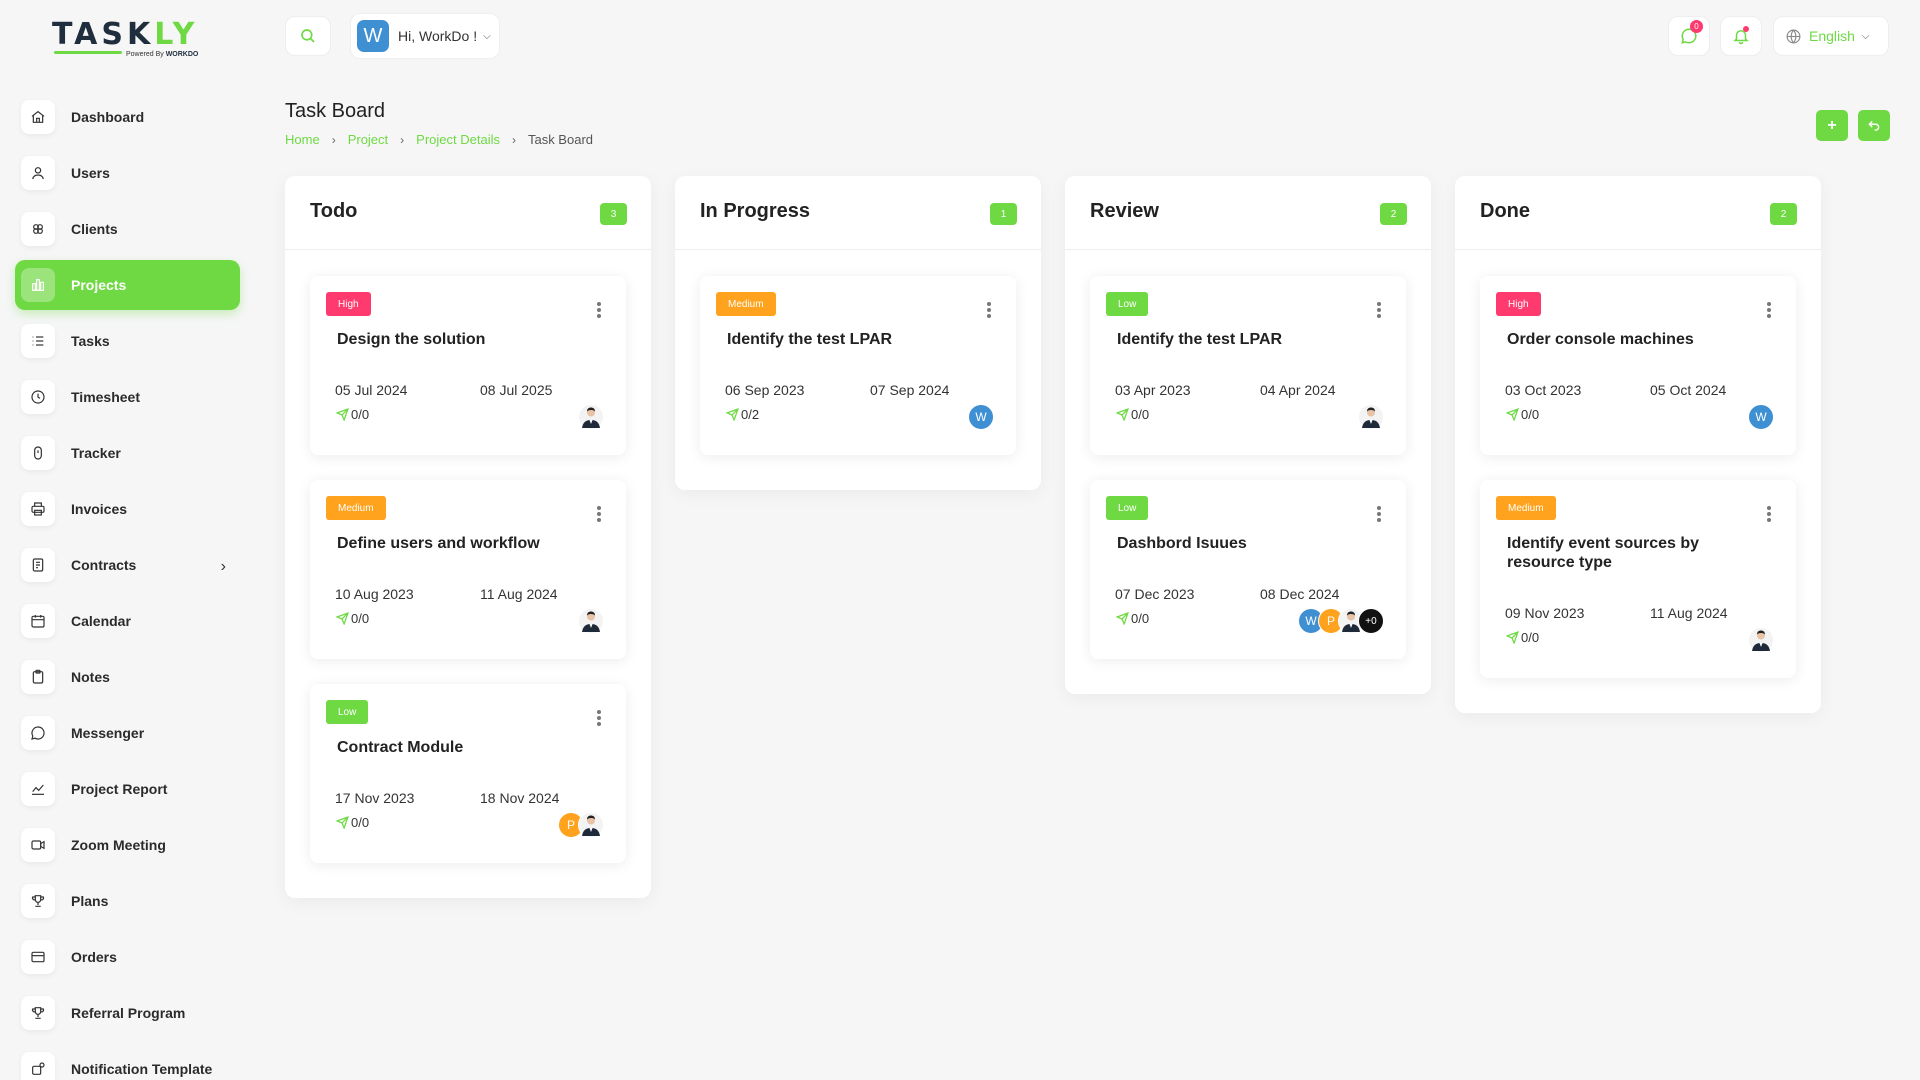 The height and width of the screenshot is (1080, 1920). What do you see at coordinates (127, 1062) in the screenshot?
I see `sidebar-item-notification-template: Notification Template` at bounding box center [127, 1062].